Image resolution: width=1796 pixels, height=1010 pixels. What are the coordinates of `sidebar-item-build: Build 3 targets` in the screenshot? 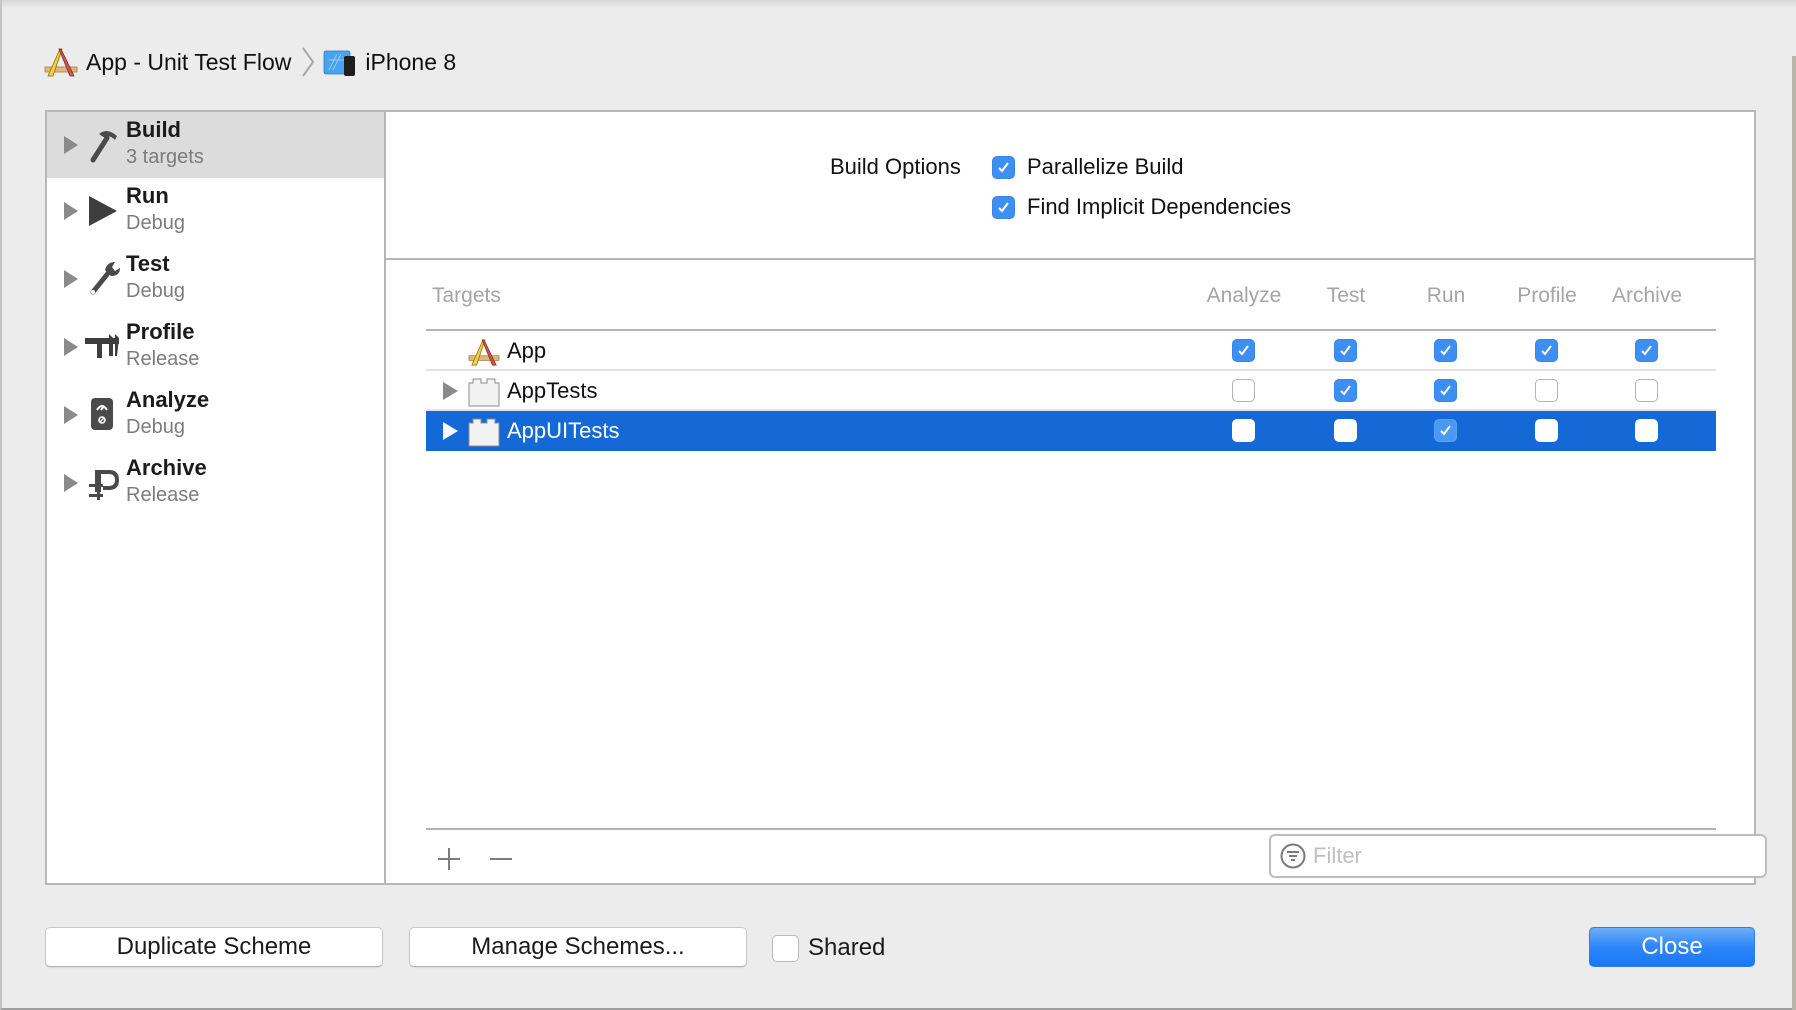 It's located at (215, 145).